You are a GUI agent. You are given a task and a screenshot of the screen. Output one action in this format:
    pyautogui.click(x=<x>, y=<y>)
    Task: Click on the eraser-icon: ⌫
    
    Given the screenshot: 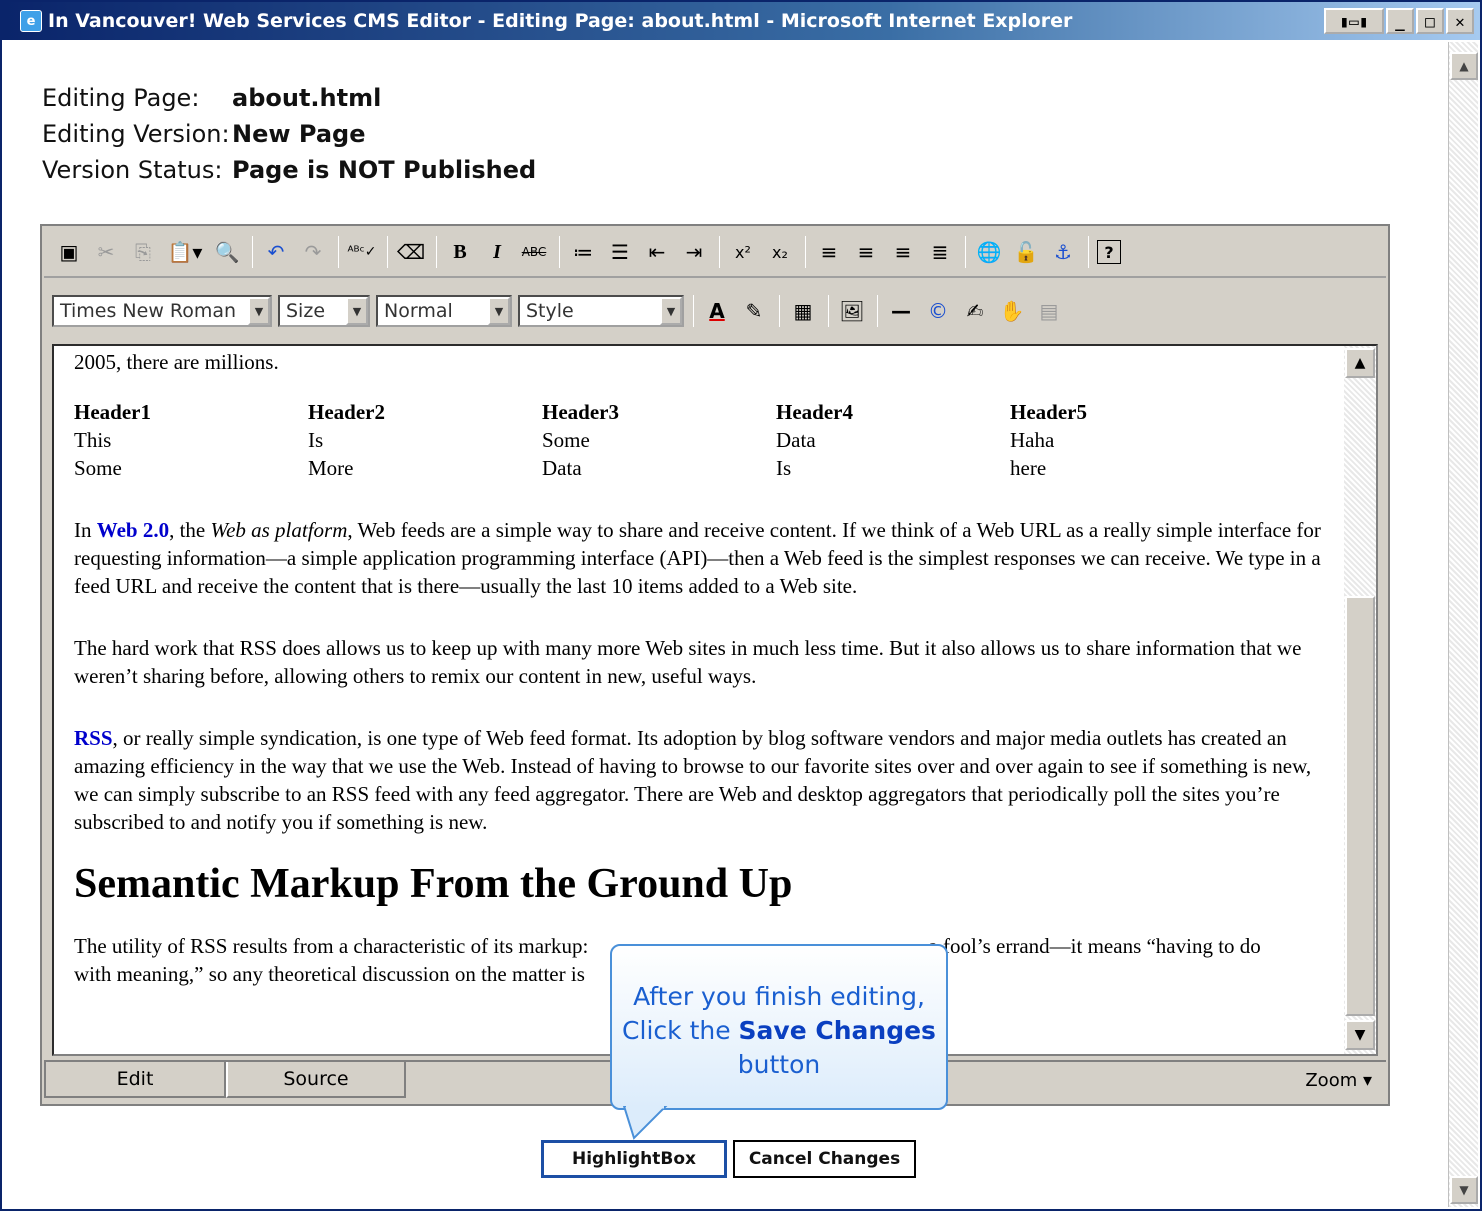 What is the action you would take?
    pyautogui.click(x=411, y=252)
    